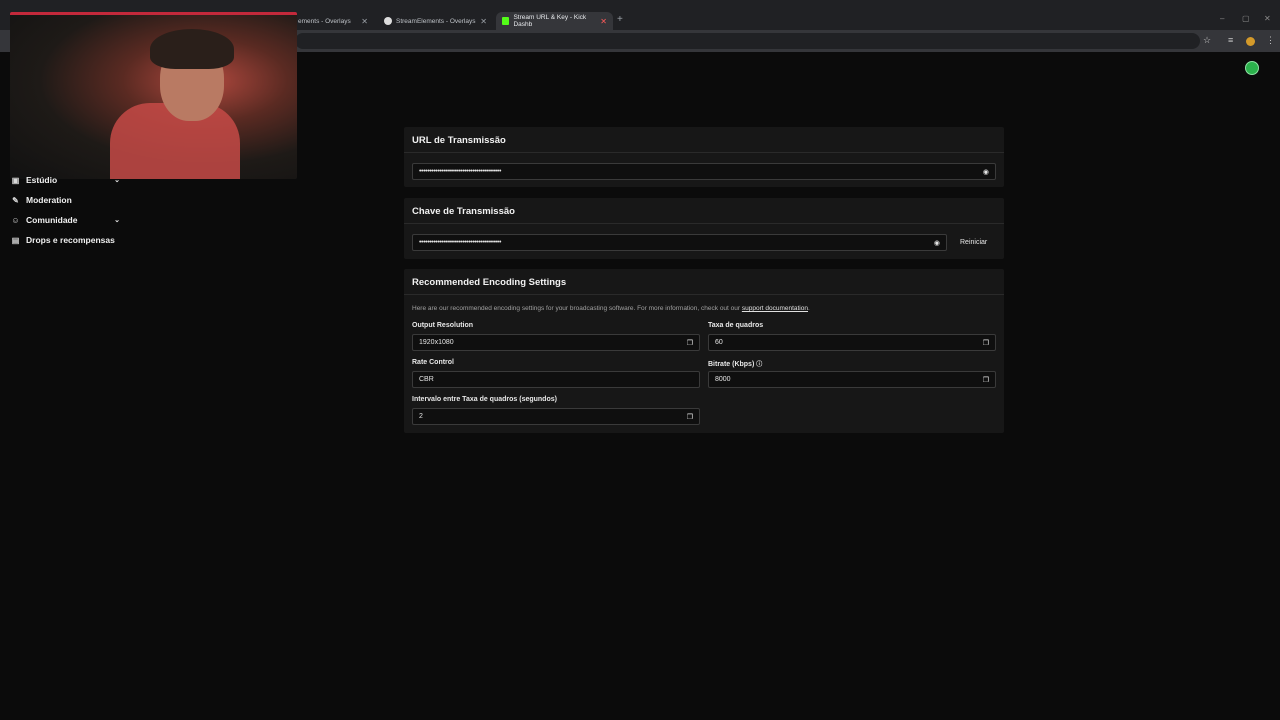  Describe the element at coordinates (1230, 40) in the screenshot. I see `reading-list-icon: ≡` at that location.